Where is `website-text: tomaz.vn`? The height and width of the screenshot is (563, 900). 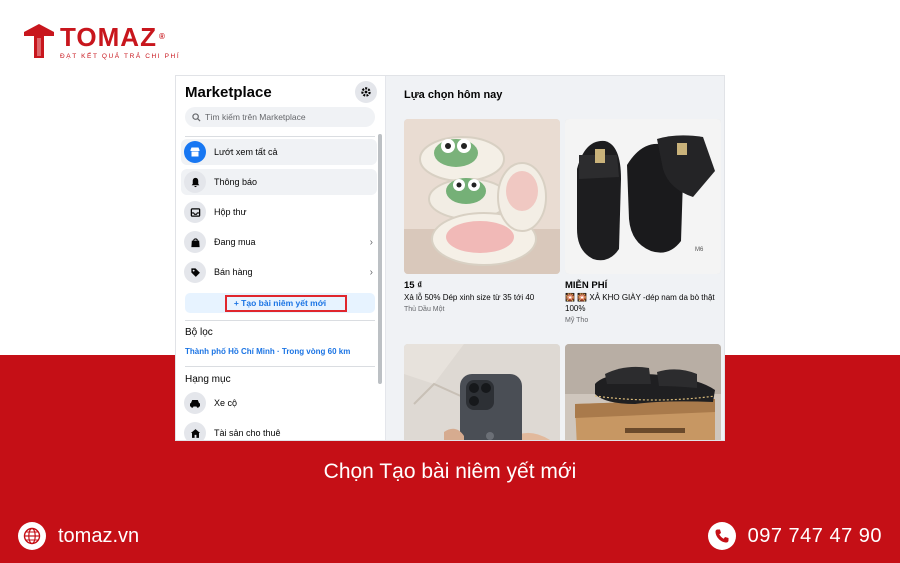 website-text: tomaz.vn is located at coordinates (99, 535).